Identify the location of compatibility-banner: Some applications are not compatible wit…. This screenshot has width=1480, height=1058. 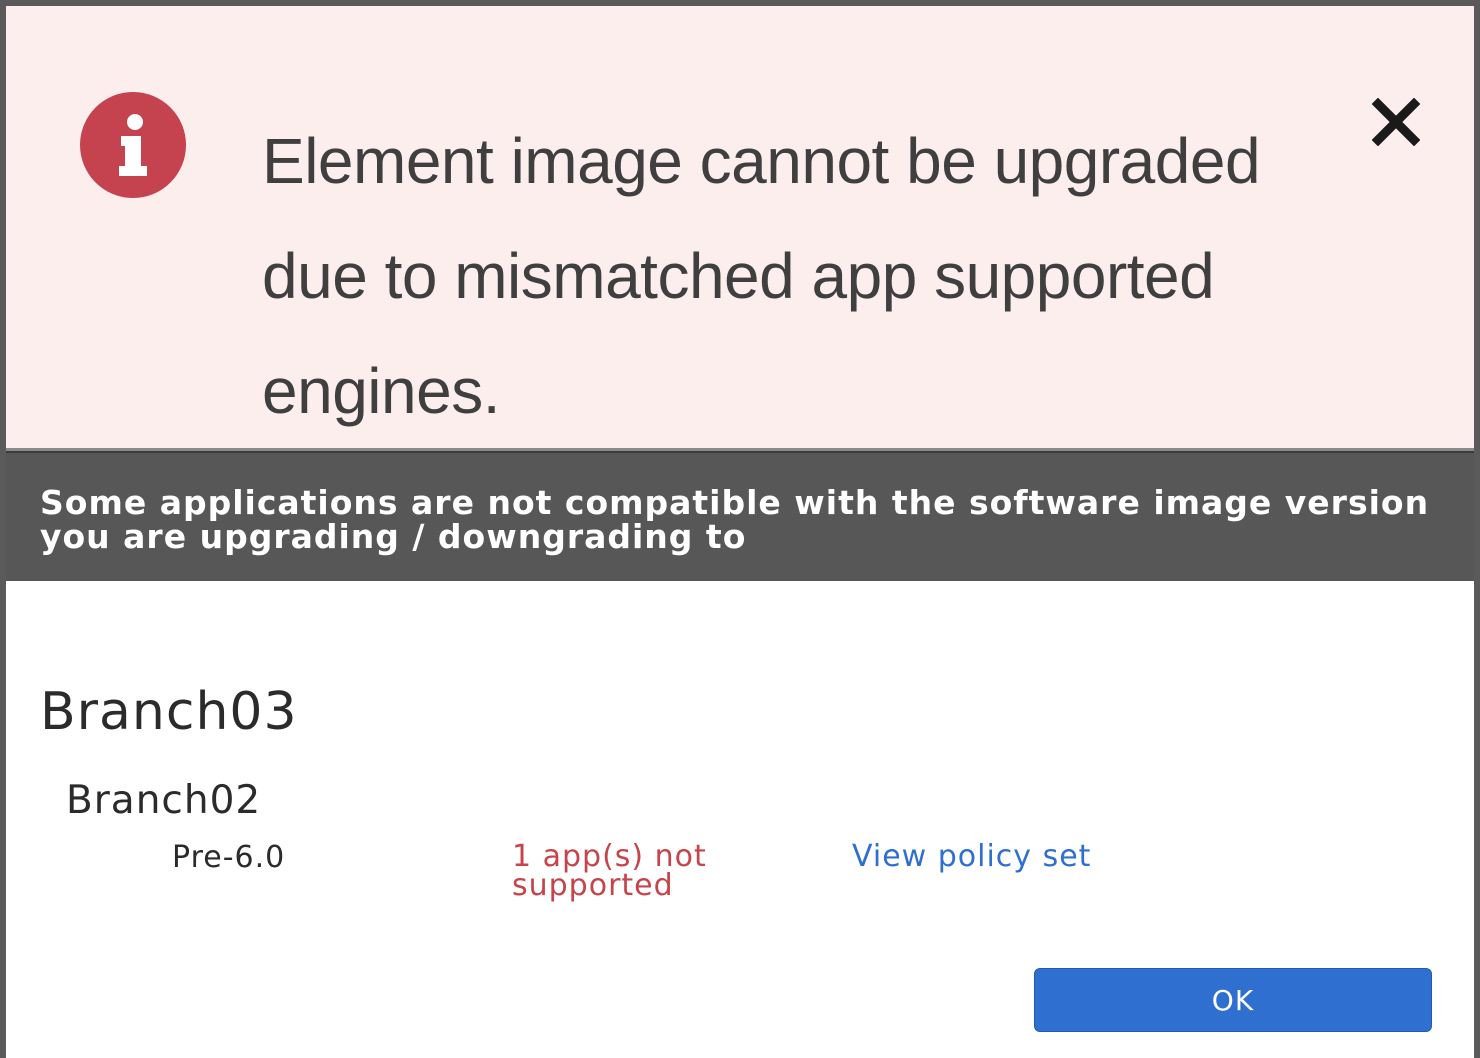
(740, 516).